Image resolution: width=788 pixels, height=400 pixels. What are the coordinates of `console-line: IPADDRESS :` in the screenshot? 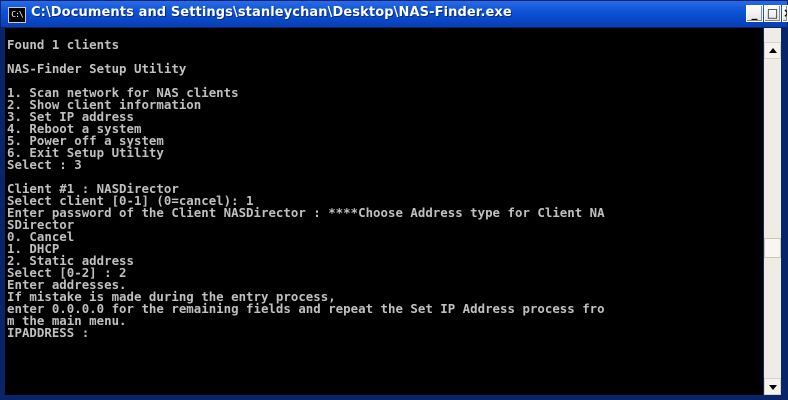 It's located at (48, 332).